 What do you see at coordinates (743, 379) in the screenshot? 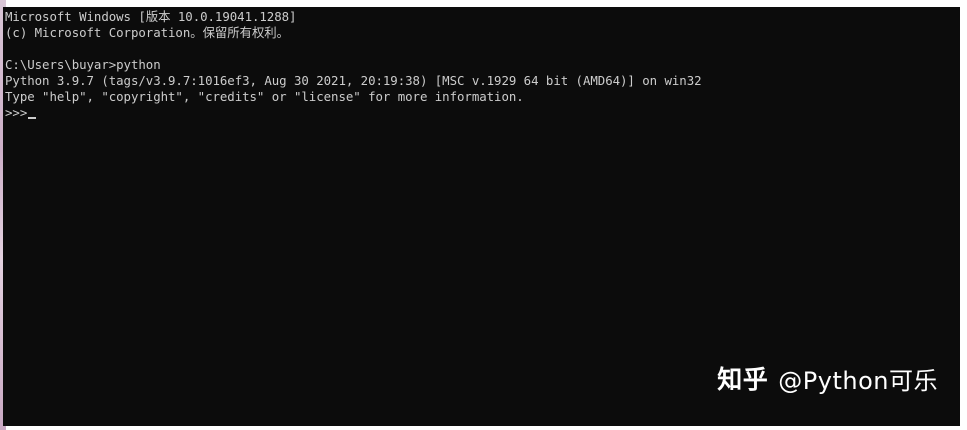
I see `zhihu-logo: 知乎` at bounding box center [743, 379].